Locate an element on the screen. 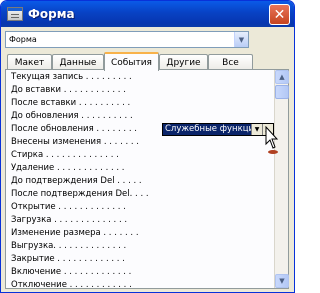 The width and height of the screenshot is (320, 293). tab-strip: Макет Данные События Другие Все is located at coordinates (147, 61).